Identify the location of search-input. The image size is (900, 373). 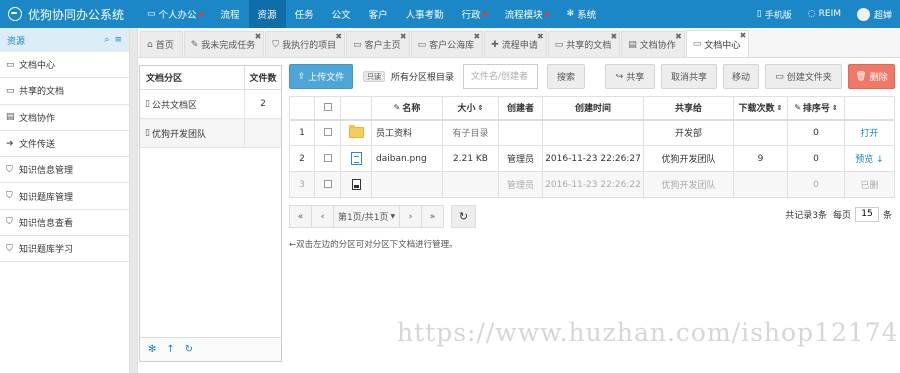
(500, 76).